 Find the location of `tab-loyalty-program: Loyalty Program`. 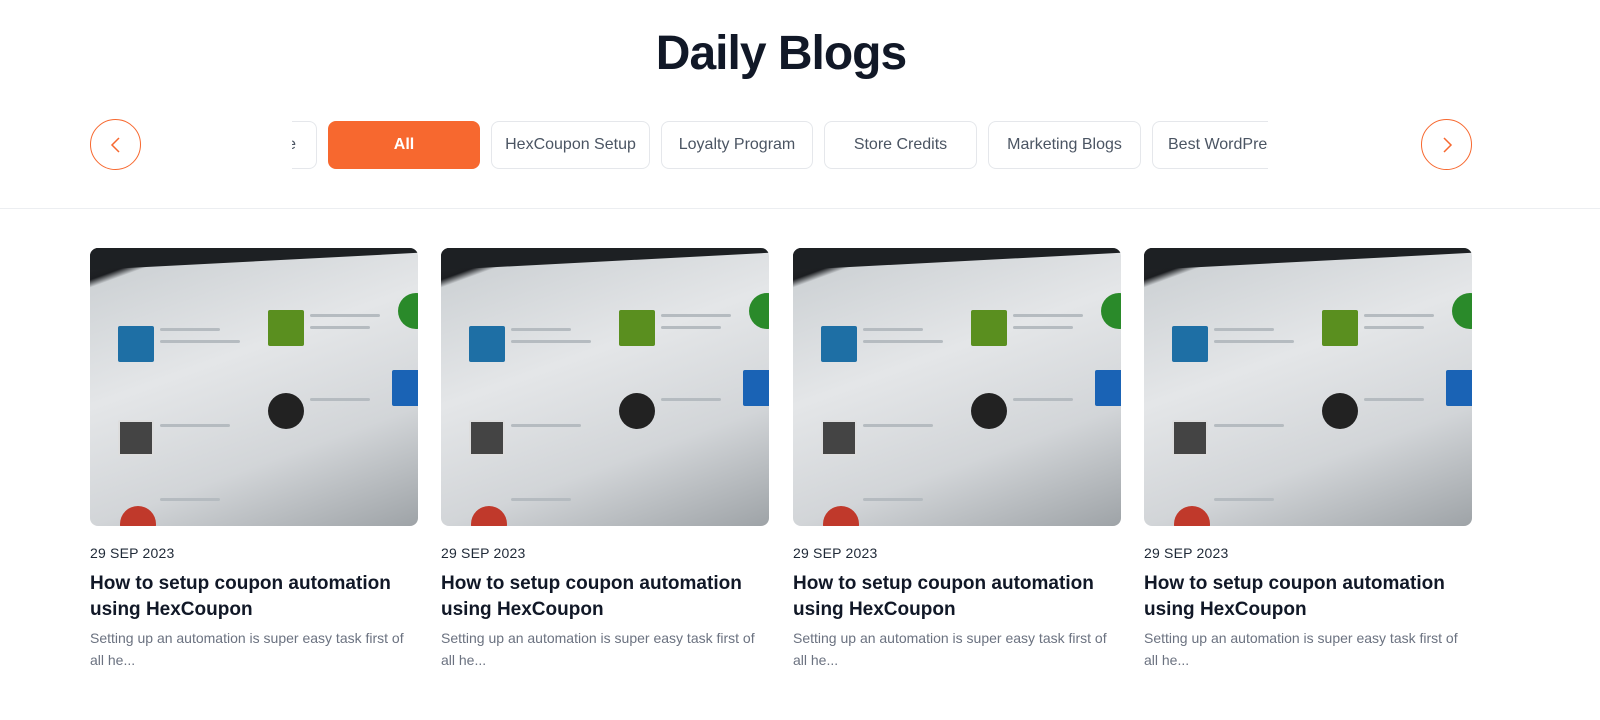

tab-loyalty-program: Loyalty Program is located at coordinates (737, 145).